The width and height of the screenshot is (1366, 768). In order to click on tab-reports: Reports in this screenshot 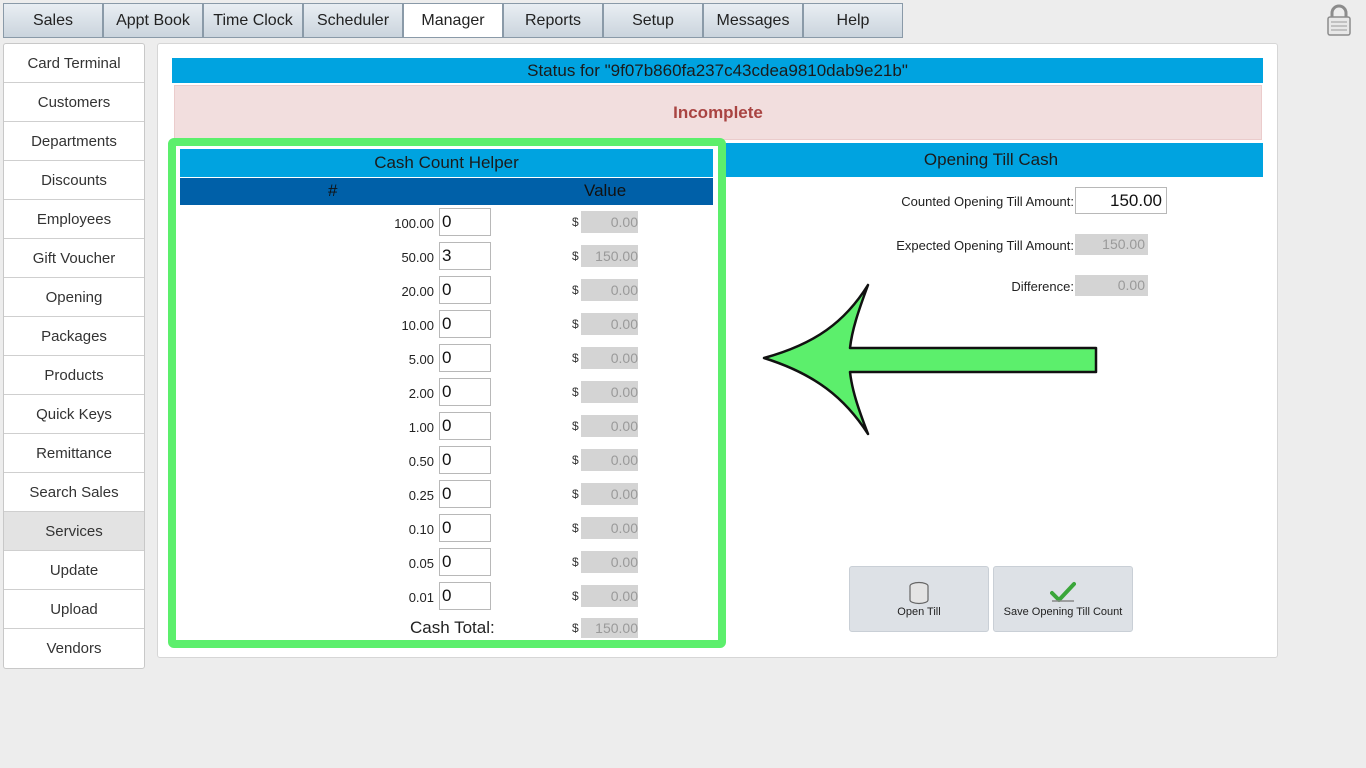, I will do `click(553, 20)`.